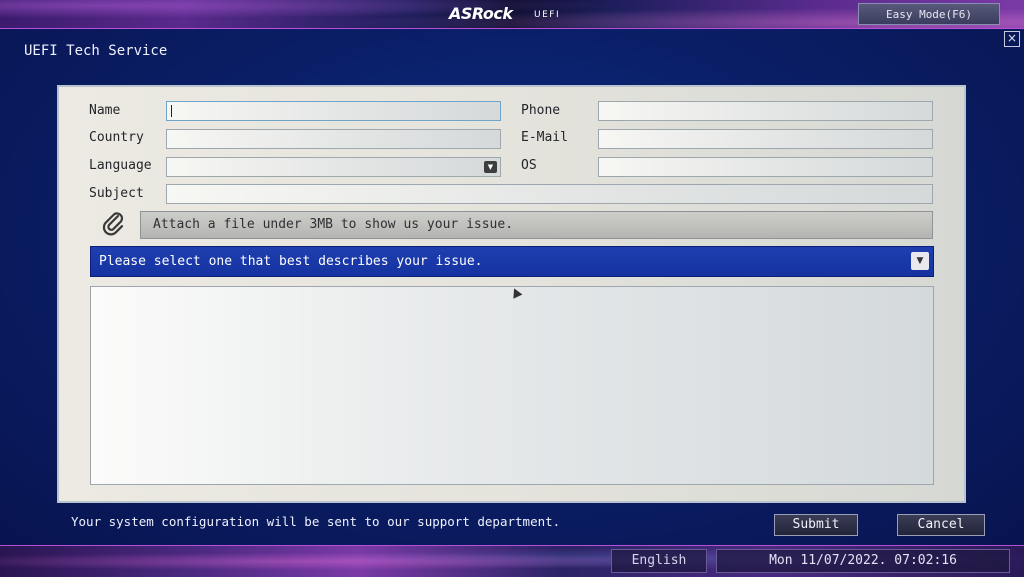 Image resolution: width=1024 pixels, height=577 pixels. Describe the element at coordinates (113, 224) in the screenshot. I see `paperclip-icon-svg` at that location.